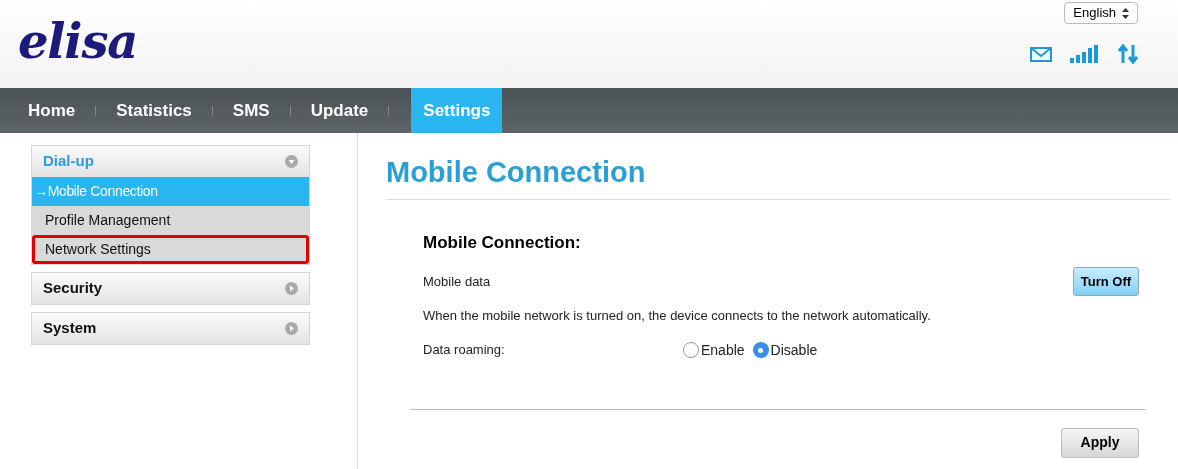  I want to click on sidebar-group: Security, so click(170, 288).